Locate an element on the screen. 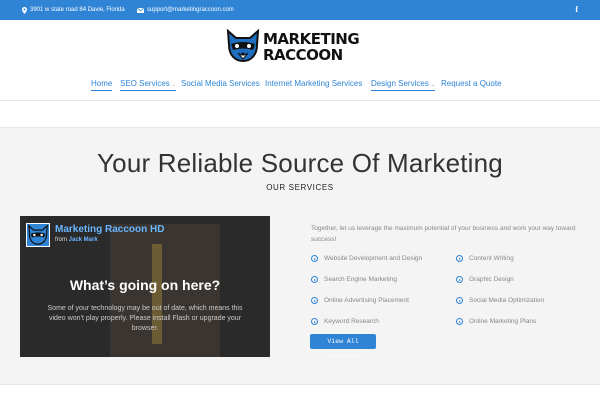 This screenshot has height=400, width=600. nav-item-label: Home is located at coordinates (102, 83).